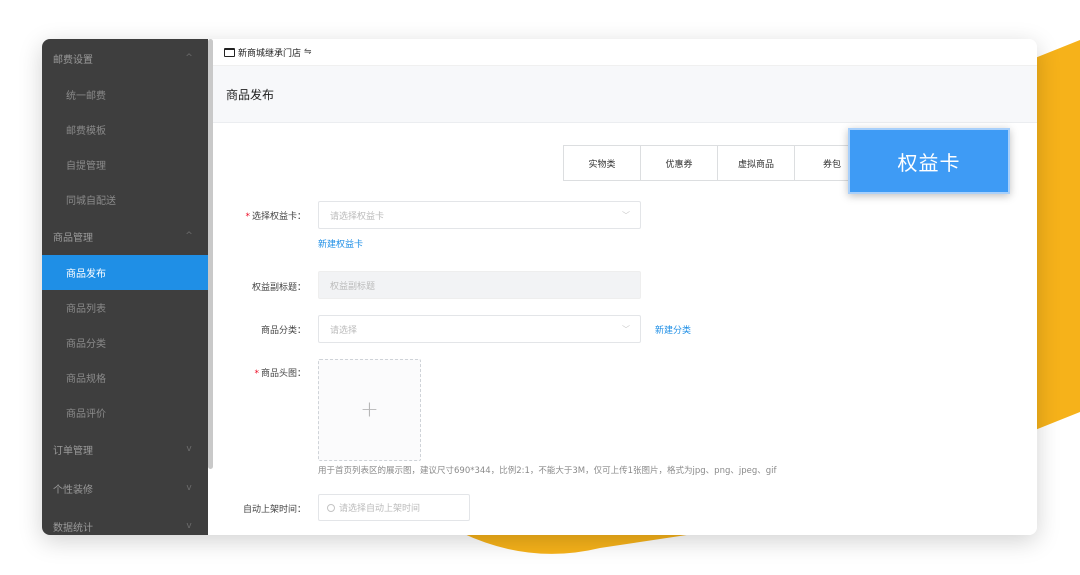 This screenshot has width=1080, height=575. What do you see at coordinates (278, 217) in the screenshot?
I see `card-label-text: 选择权益卡：` at bounding box center [278, 217].